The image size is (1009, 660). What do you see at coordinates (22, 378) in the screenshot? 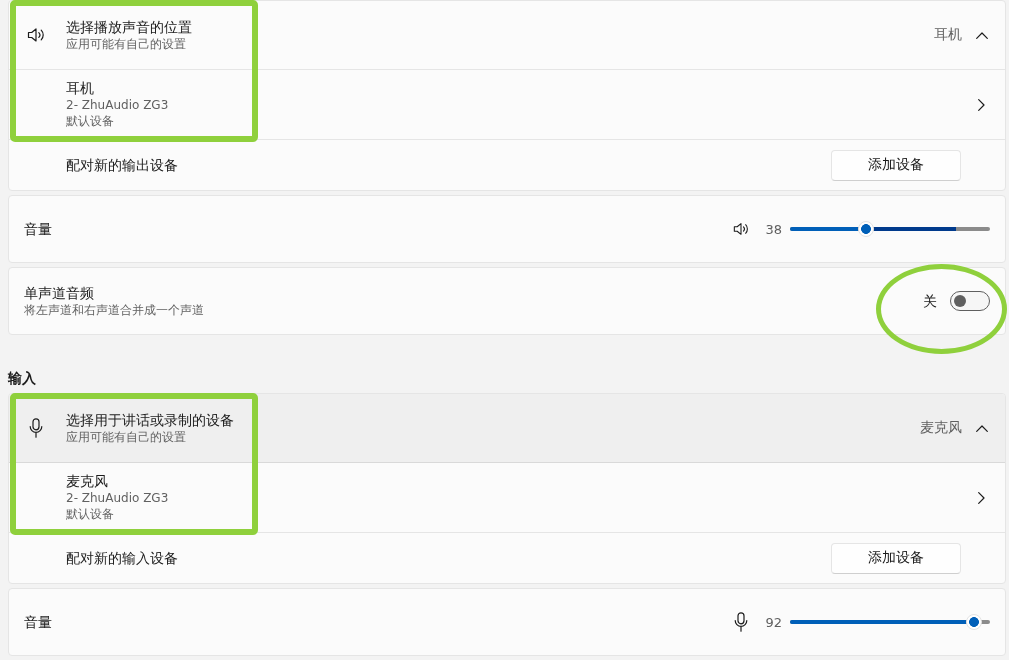
I see `section-heading: 输入` at bounding box center [22, 378].